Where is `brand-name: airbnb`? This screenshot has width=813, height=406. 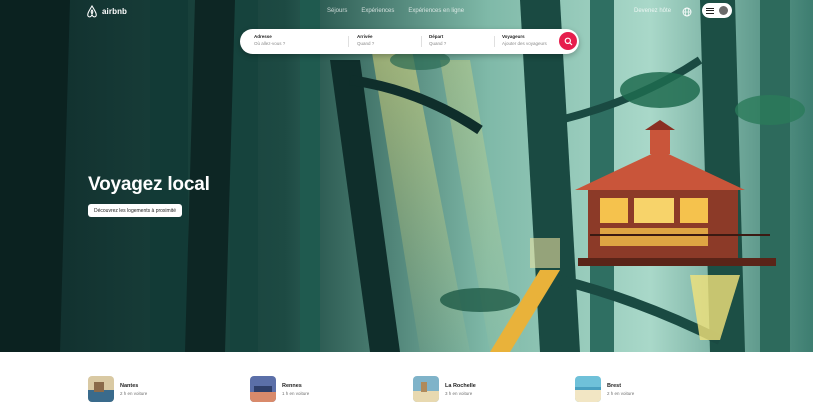 brand-name: airbnb is located at coordinates (115, 11).